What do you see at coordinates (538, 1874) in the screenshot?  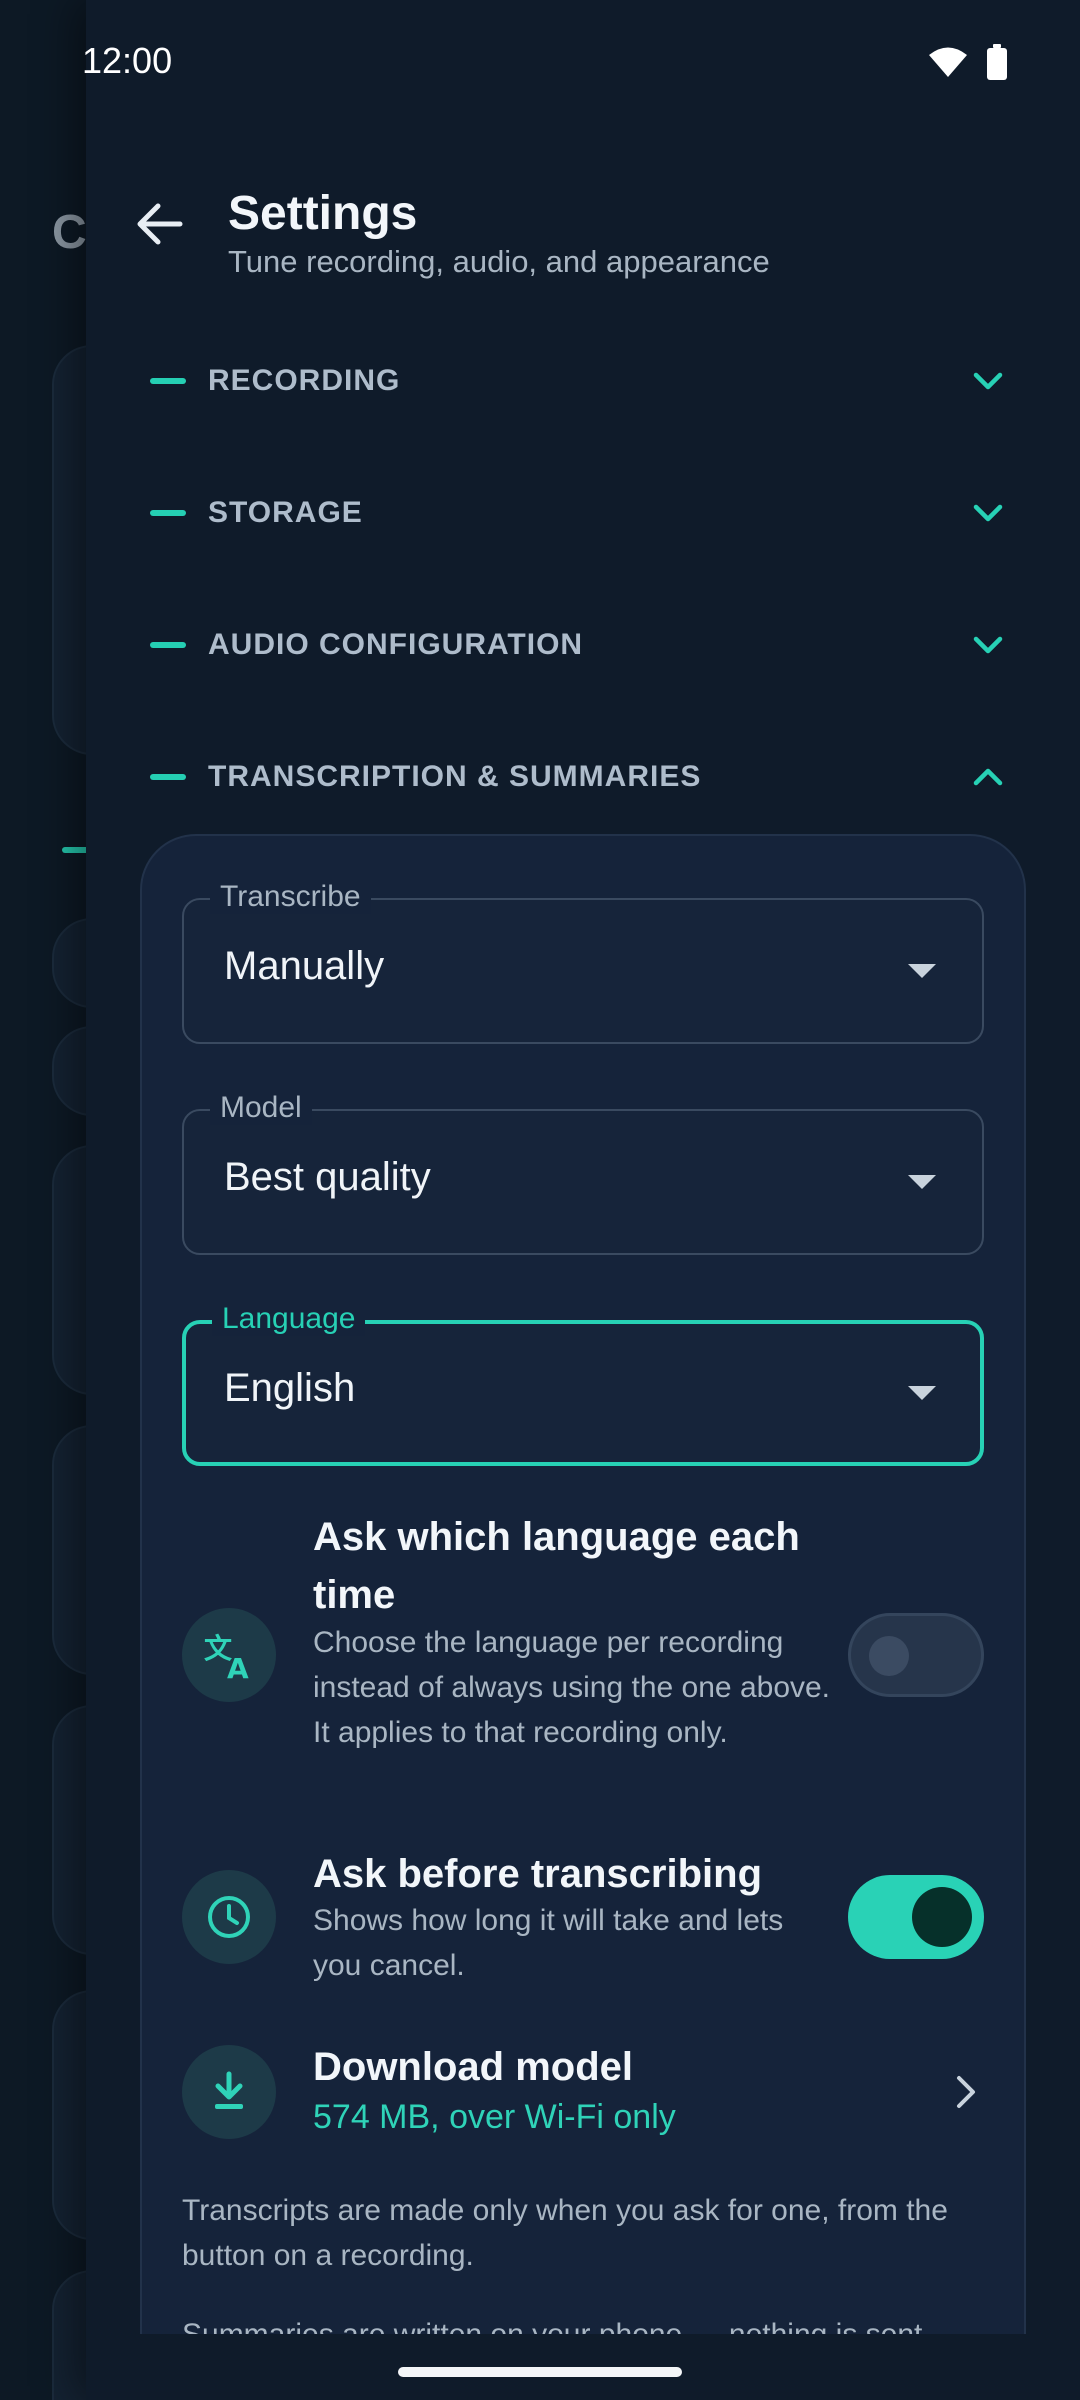 I see `ask-before-title: Ask before transcribing` at bounding box center [538, 1874].